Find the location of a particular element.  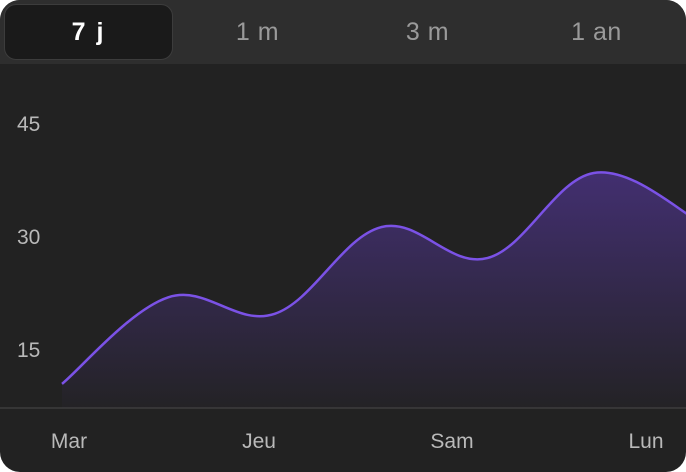

x-tick-label: Jeu is located at coordinates (259, 441).